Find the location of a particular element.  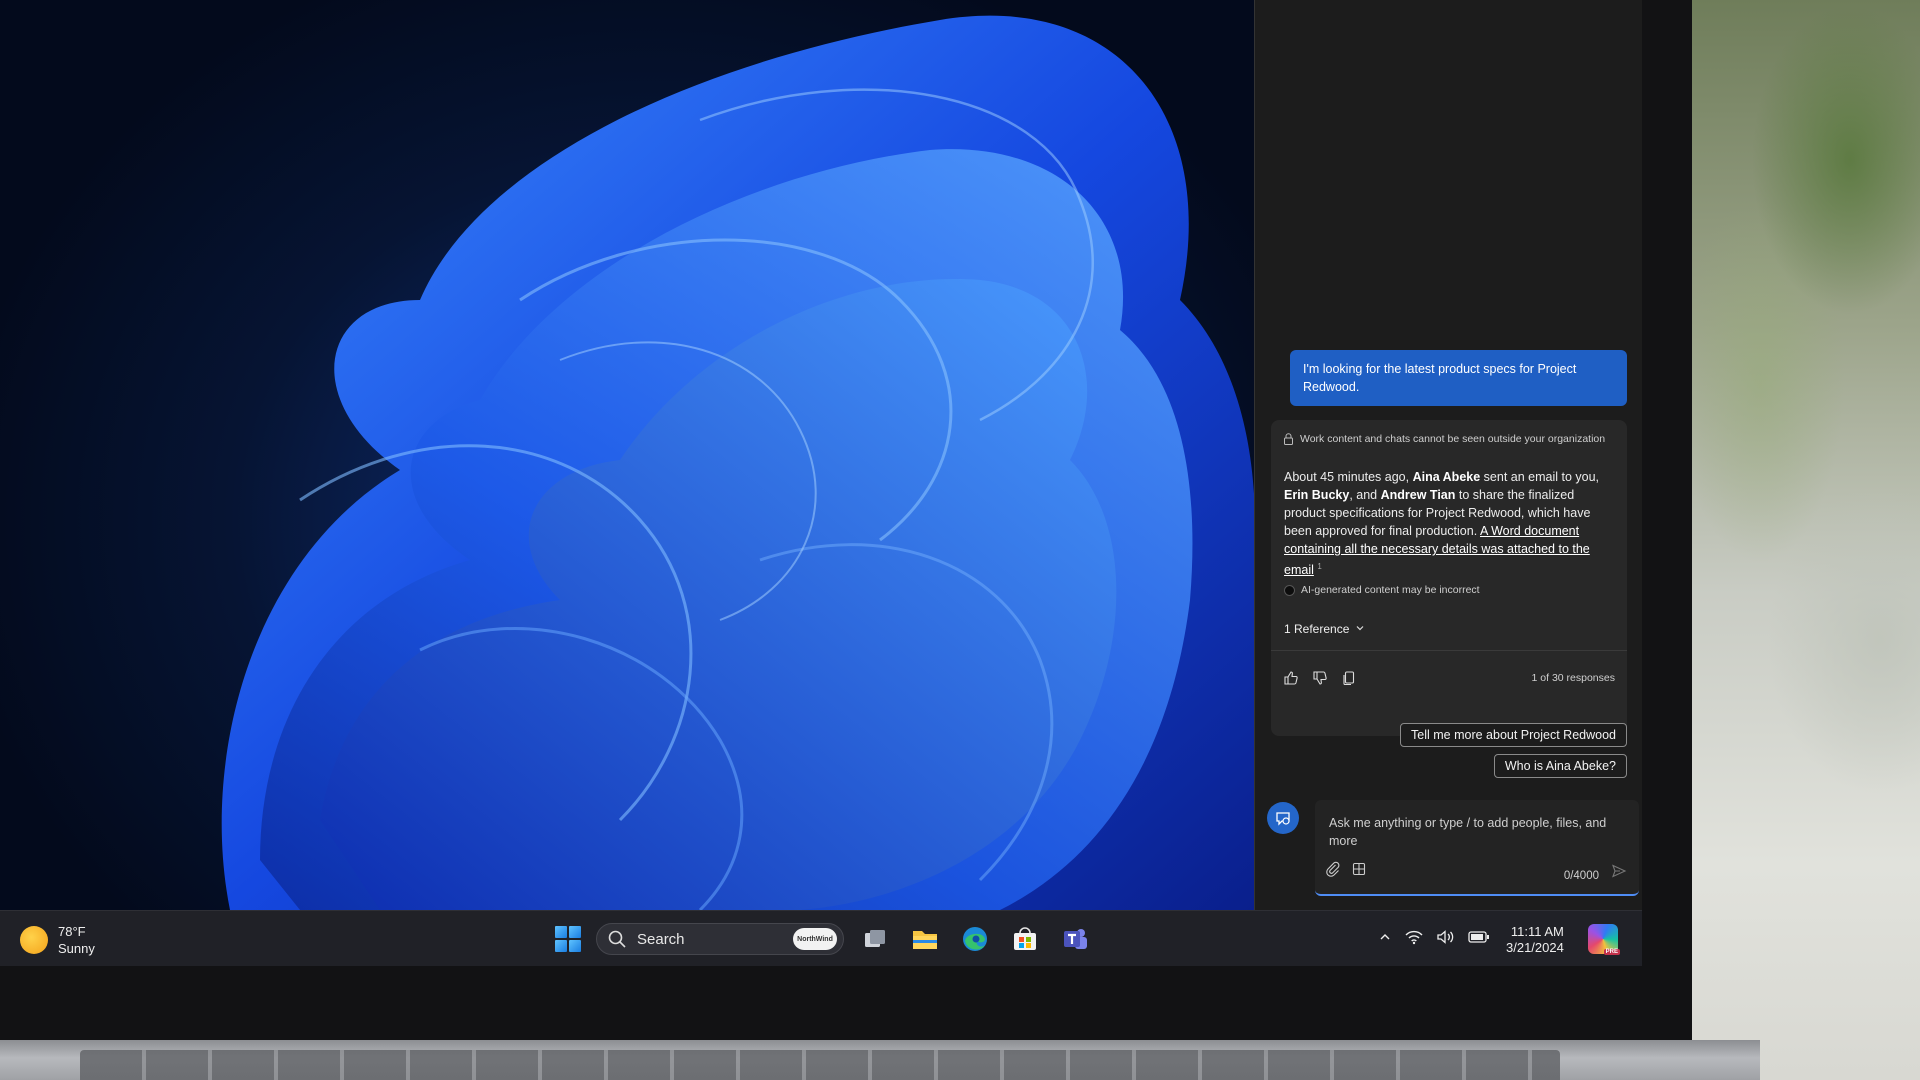

suggestion-chip: Who is Aina Abeke? is located at coordinates (1560, 766).